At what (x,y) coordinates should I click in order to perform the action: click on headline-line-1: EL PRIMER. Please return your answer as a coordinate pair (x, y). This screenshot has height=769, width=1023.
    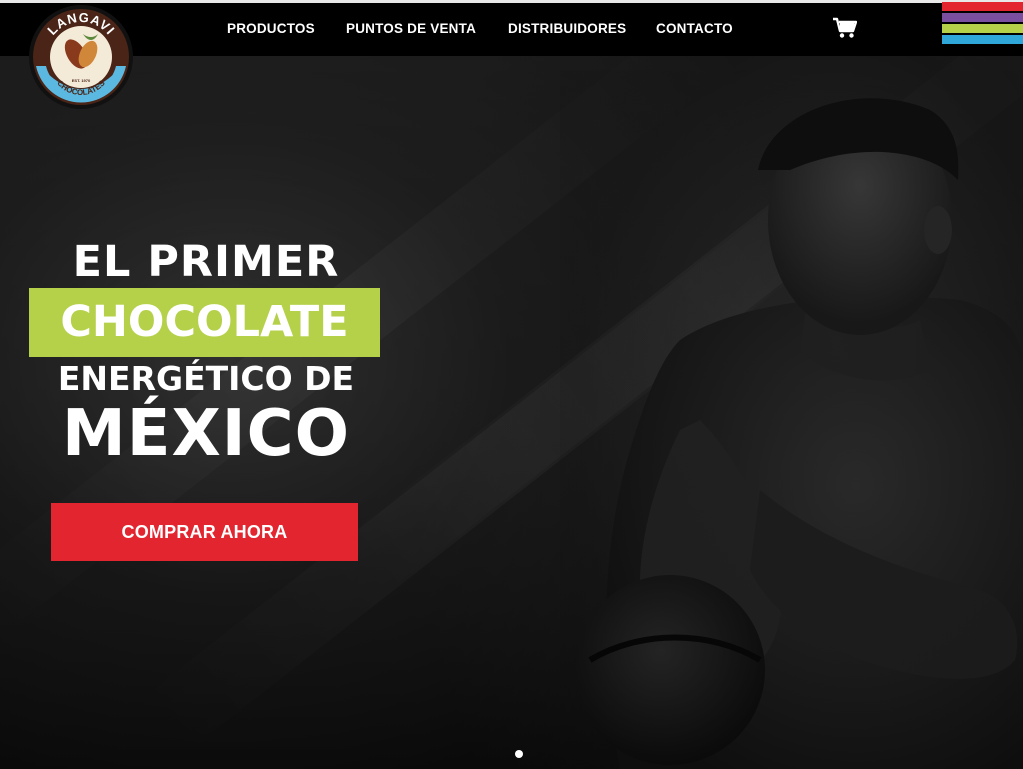
    Looking at the image, I should click on (206, 262).